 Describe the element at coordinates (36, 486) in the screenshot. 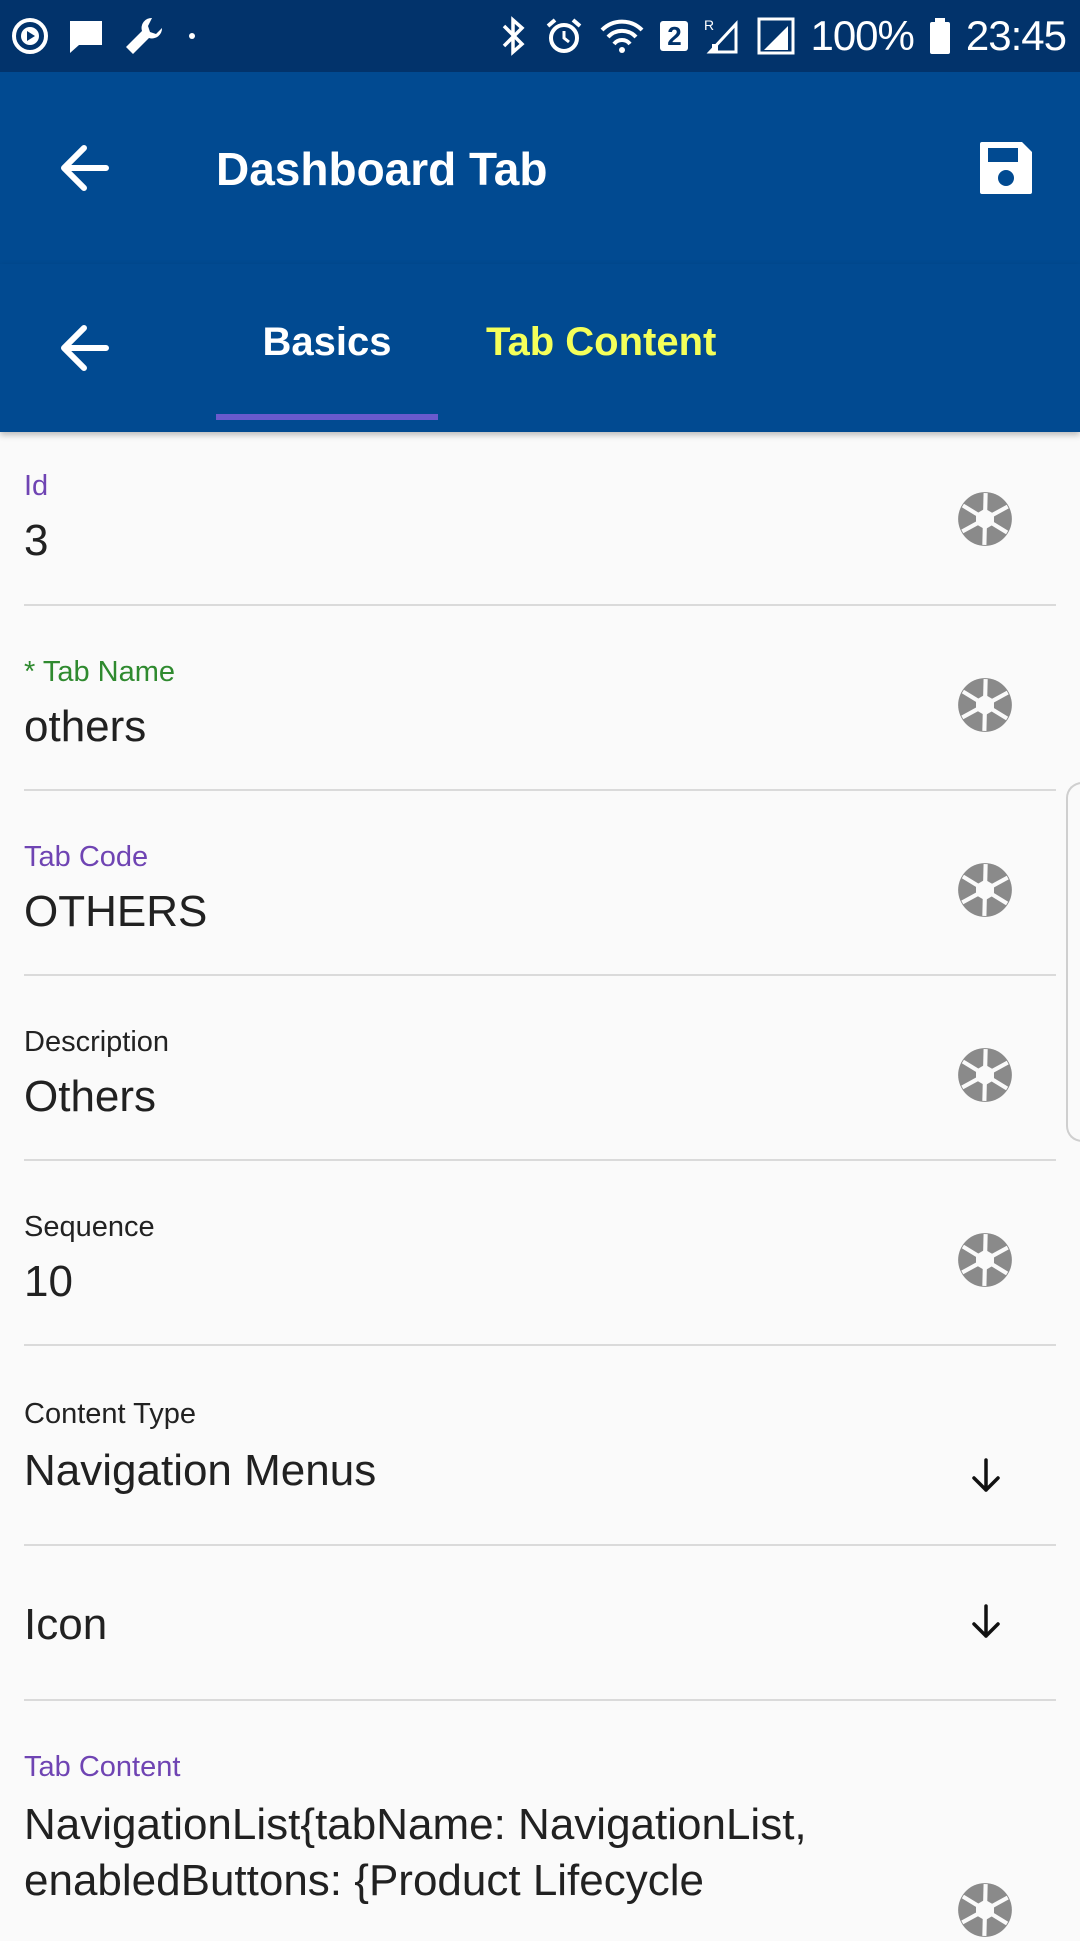

I see `field-label: Id` at that location.